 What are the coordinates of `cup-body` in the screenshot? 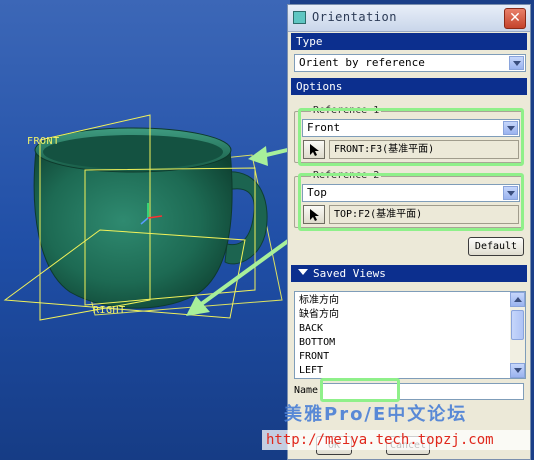 It's located at (133, 229).